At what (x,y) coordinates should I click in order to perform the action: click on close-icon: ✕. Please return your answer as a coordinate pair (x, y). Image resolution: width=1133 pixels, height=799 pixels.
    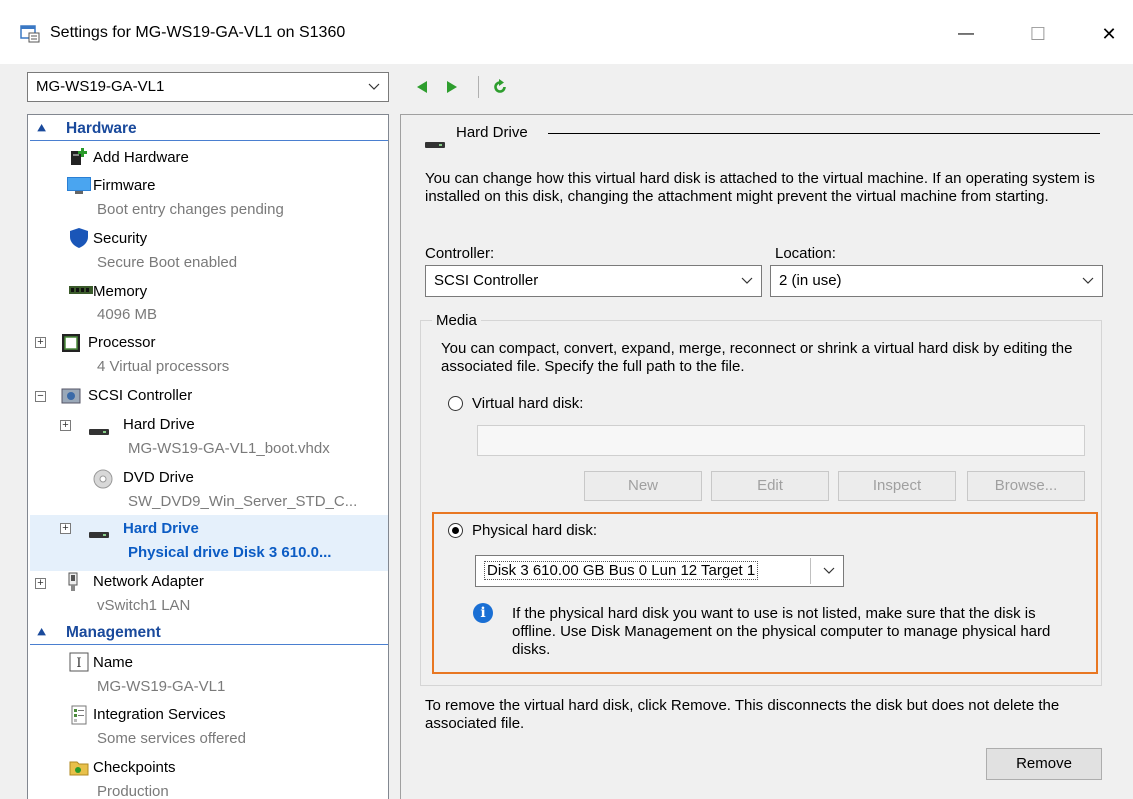
    Looking at the image, I should click on (1109, 33).